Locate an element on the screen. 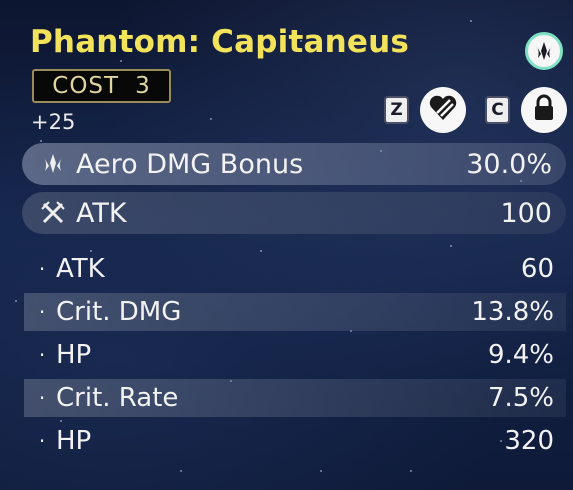  sub-stat-row: · ATK 60 is located at coordinates (295, 269).